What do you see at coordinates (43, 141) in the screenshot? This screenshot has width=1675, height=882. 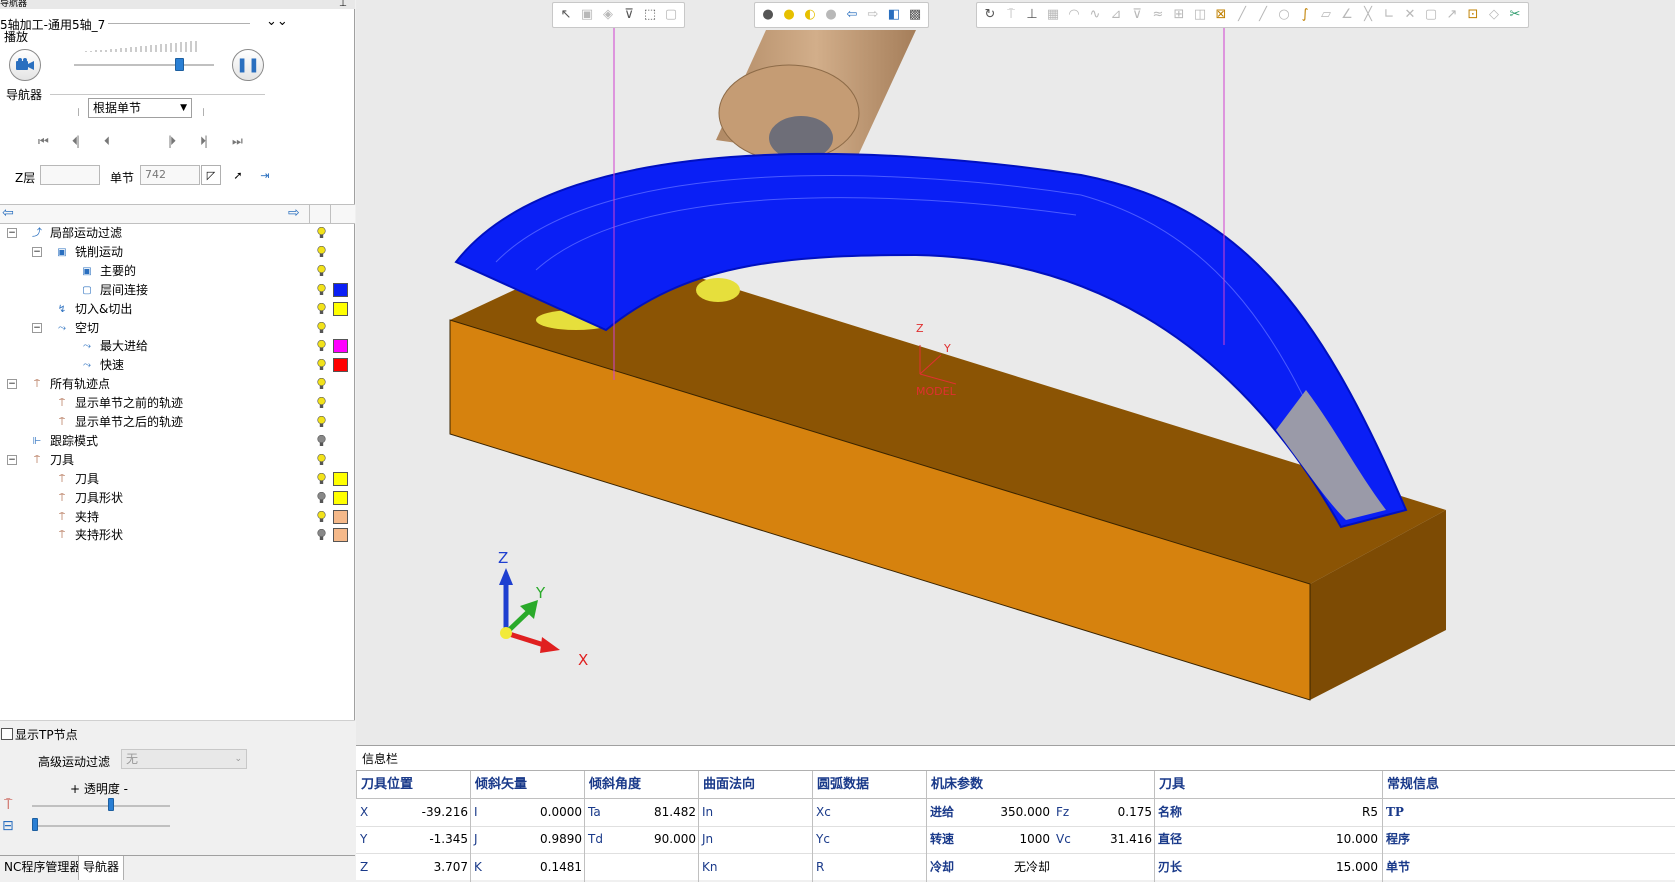 I see `first-block-button: ⏮` at bounding box center [43, 141].